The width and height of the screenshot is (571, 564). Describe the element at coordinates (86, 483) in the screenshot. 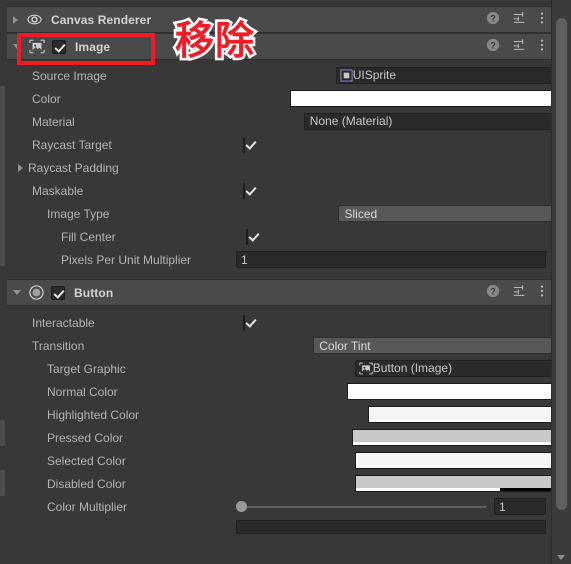

I see `label-disabled-color: Disabled Color` at that location.